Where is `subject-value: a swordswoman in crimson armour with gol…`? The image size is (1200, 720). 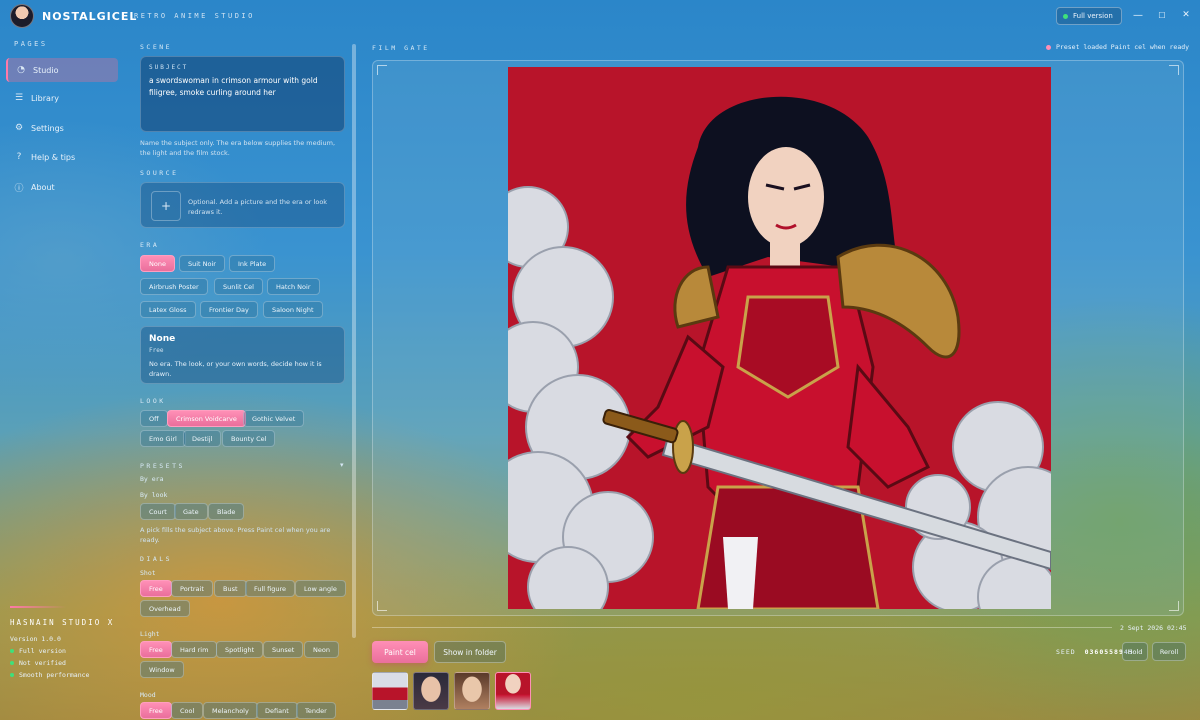 subject-value: a swordswoman in crimson armour with gol… is located at coordinates (241, 87).